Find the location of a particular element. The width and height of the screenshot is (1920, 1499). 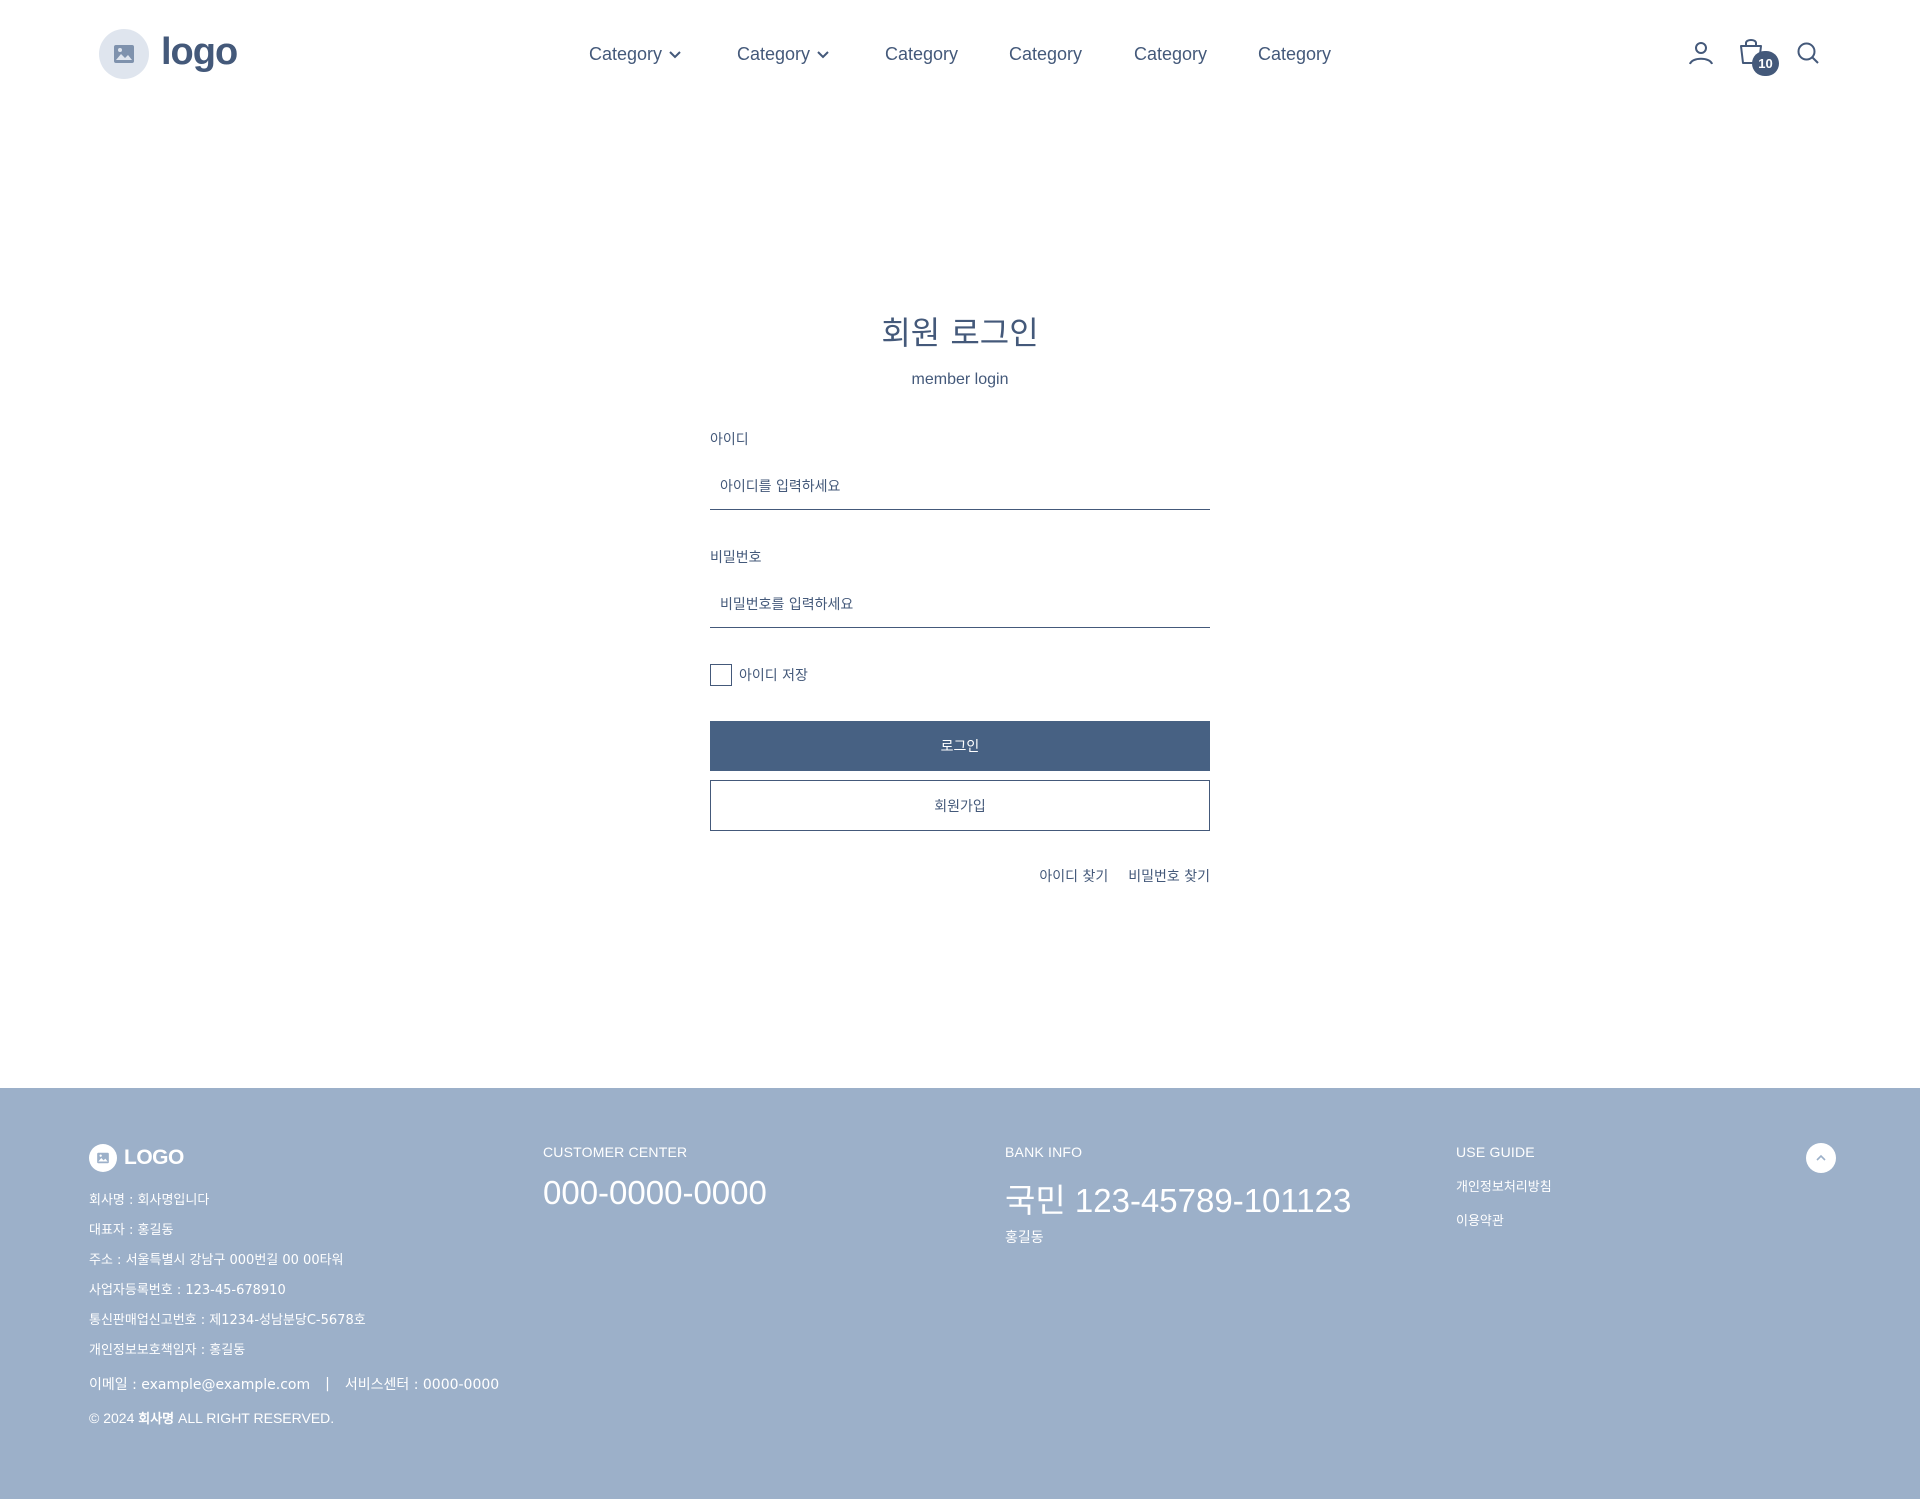

remember-id-option: 아이디 저장 is located at coordinates (759, 675).